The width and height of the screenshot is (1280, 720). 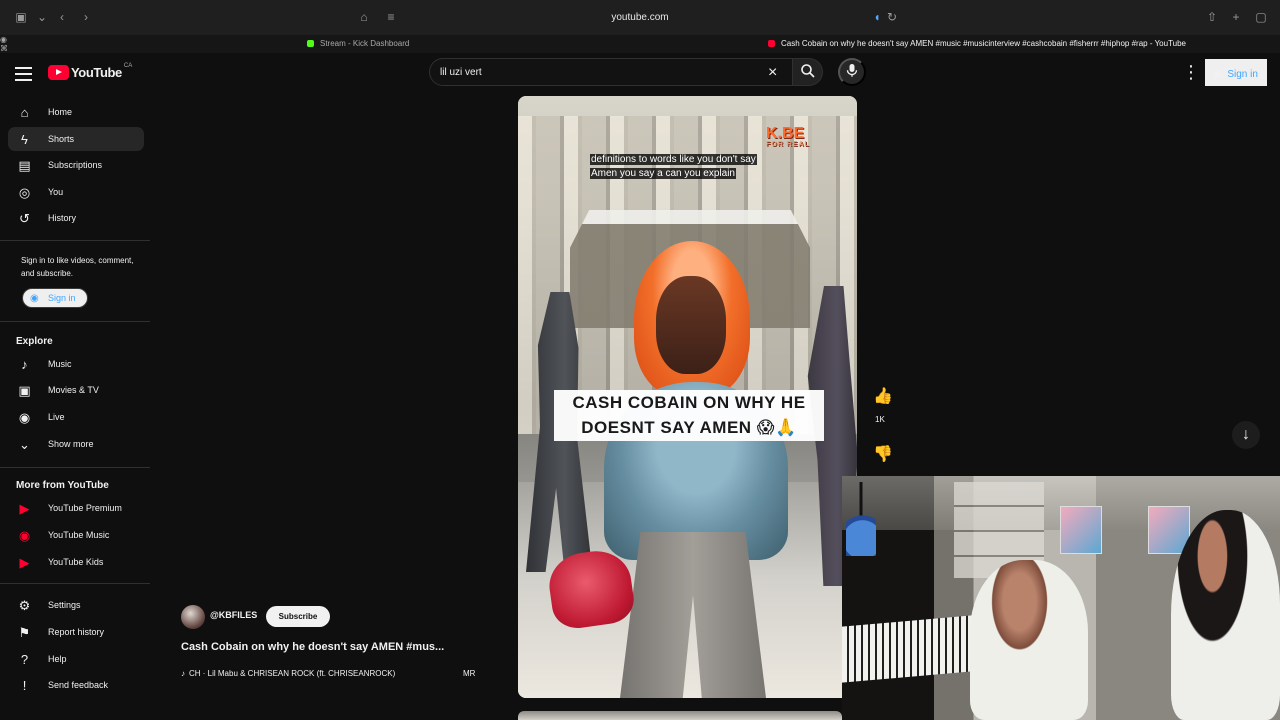 I want to click on sidebar-item-music: ♪ Music, so click(x=76, y=364).